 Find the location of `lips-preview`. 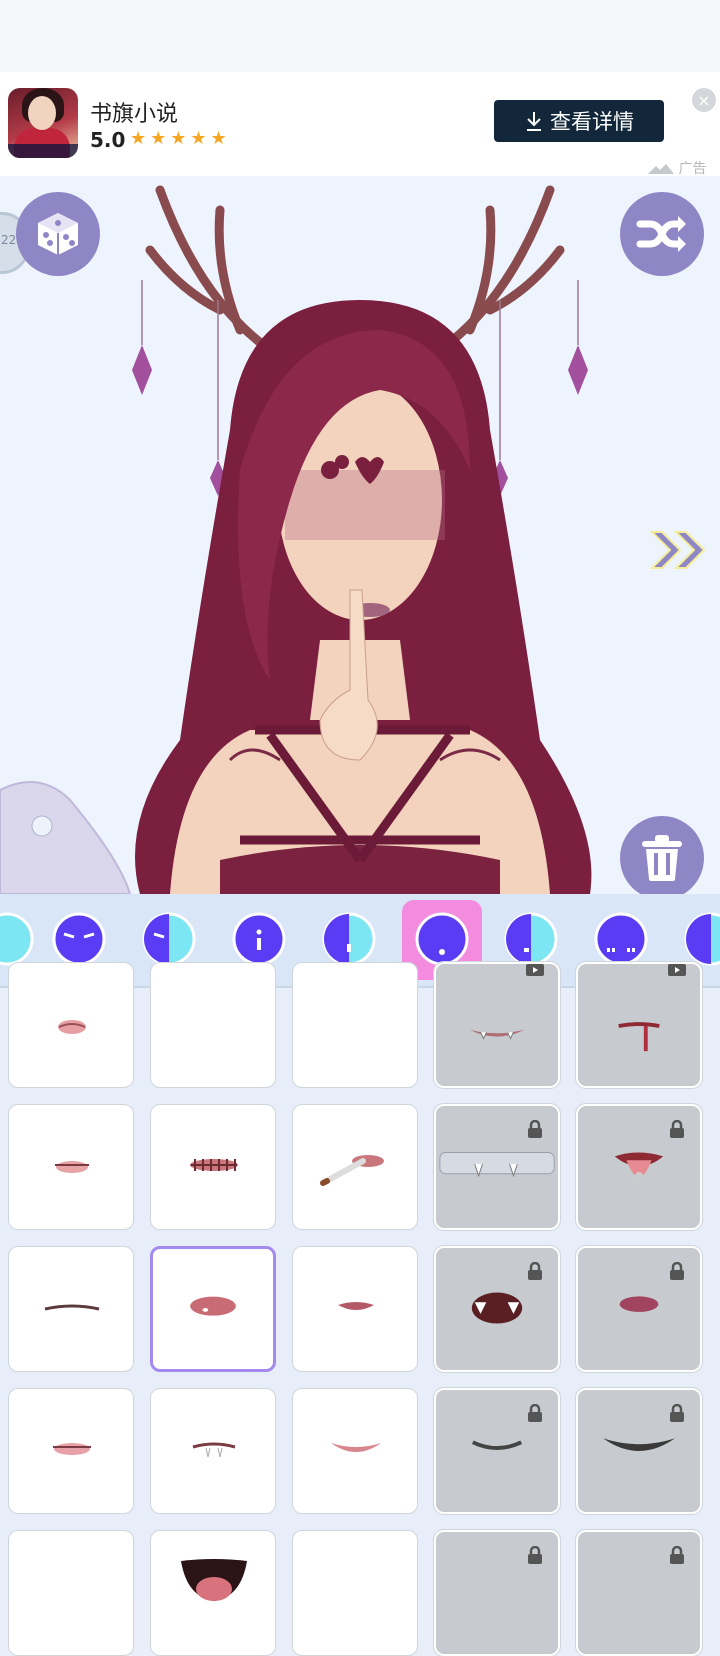

lips-preview is located at coordinates (72, 1027).